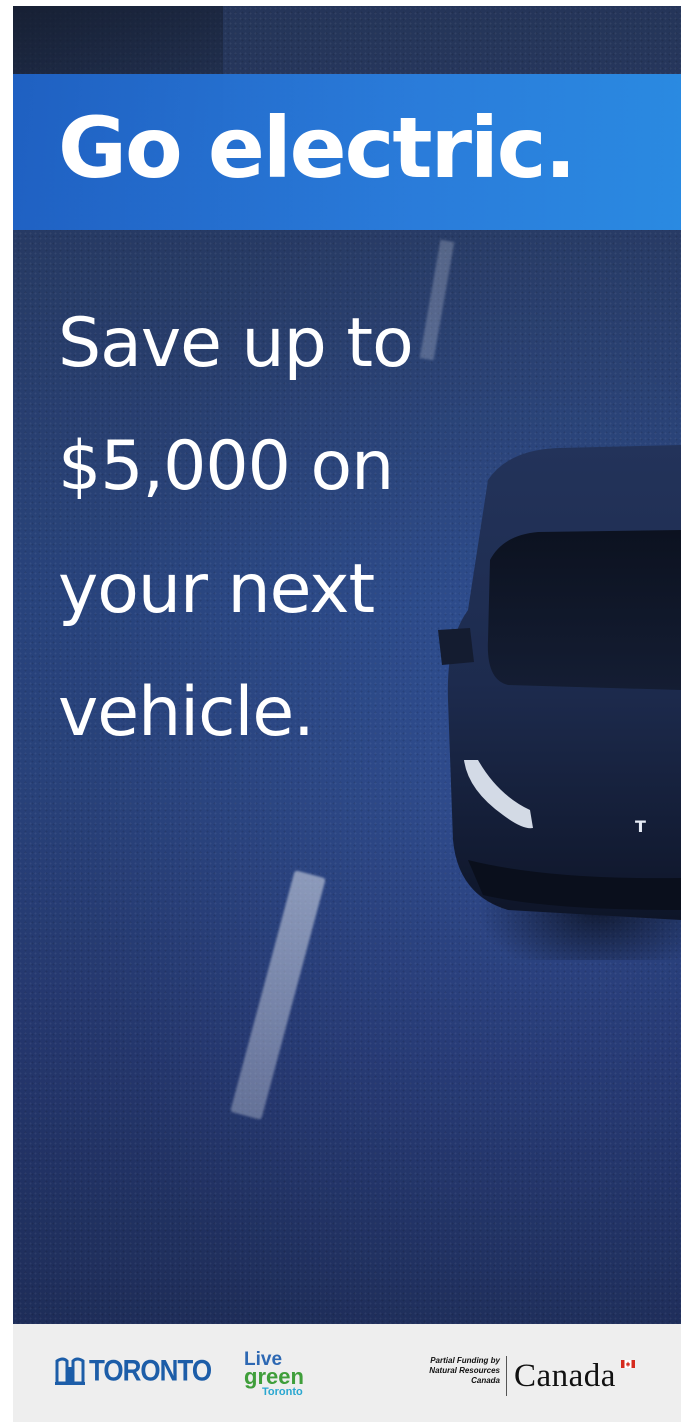 The width and height of the screenshot is (681, 1422). Describe the element at coordinates (236, 343) in the screenshot. I see `offer-line: Save up to` at that location.